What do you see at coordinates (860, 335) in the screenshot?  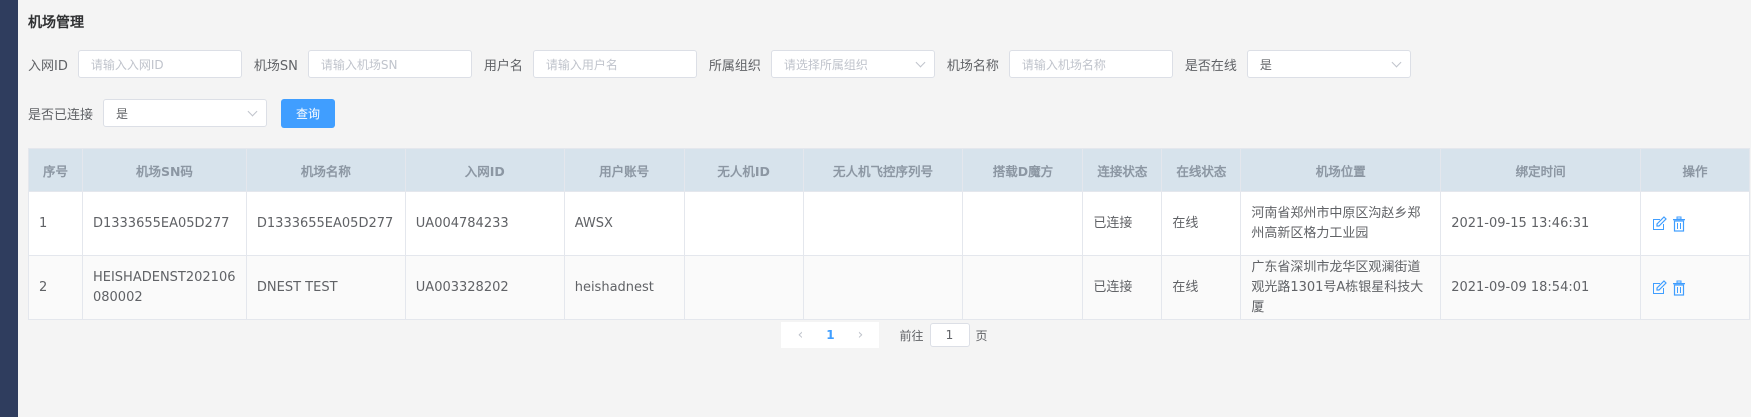 I see `chevron-right-icon: ›` at bounding box center [860, 335].